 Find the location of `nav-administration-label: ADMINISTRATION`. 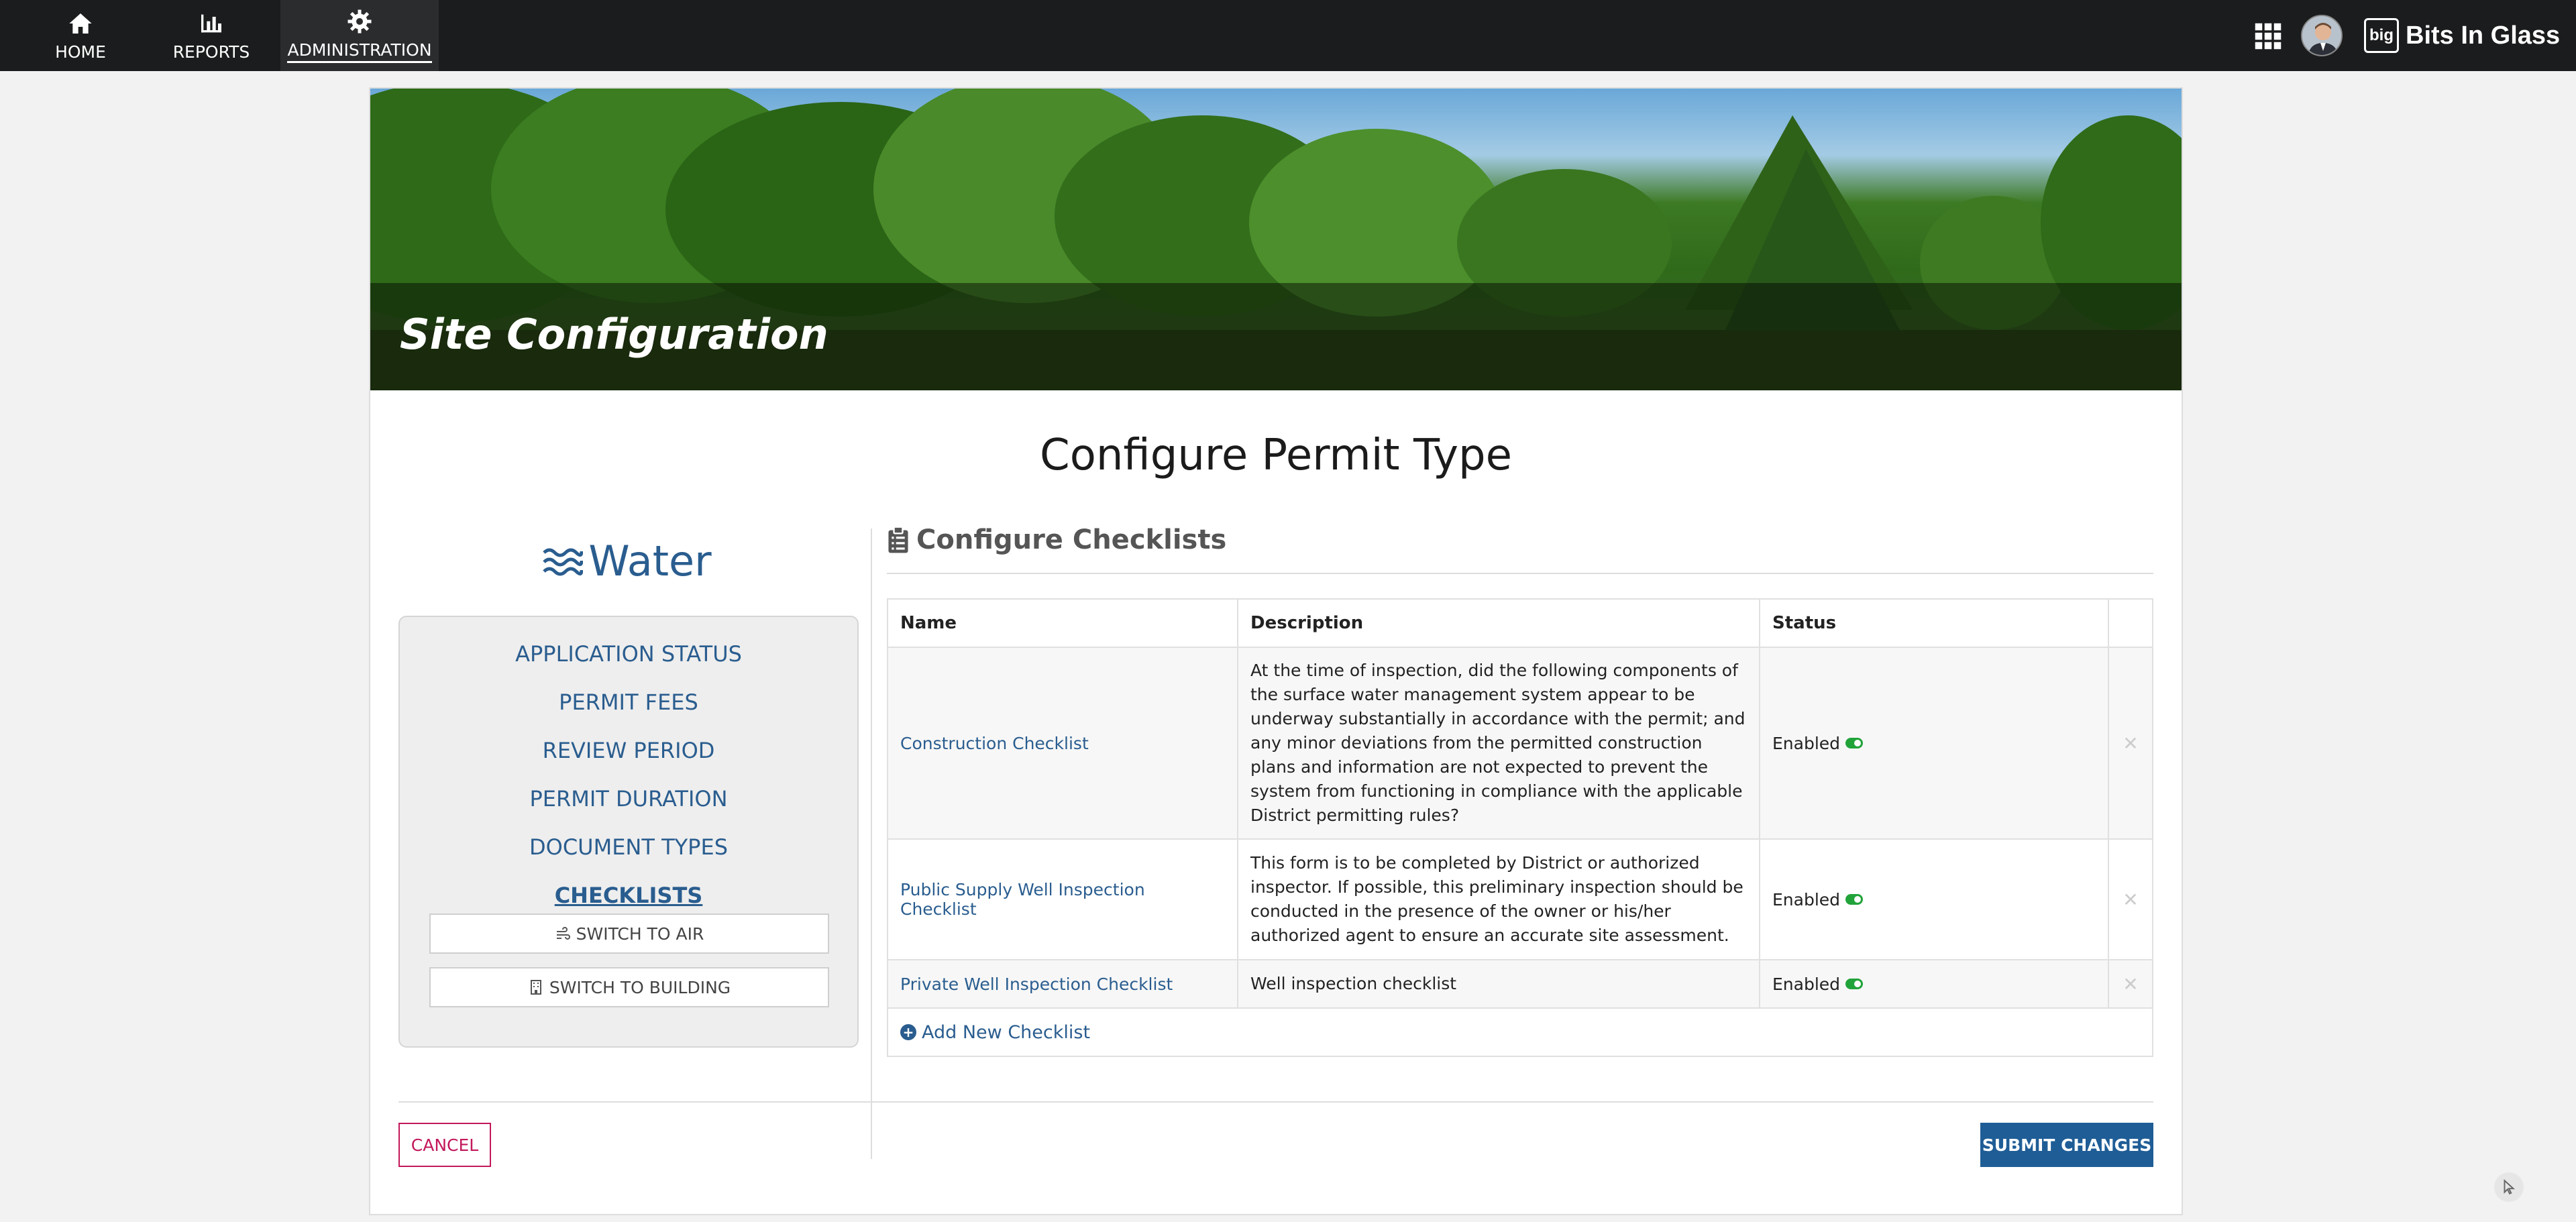

nav-administration-label: ADMINISTRATION is located at coordinates (359, 51).